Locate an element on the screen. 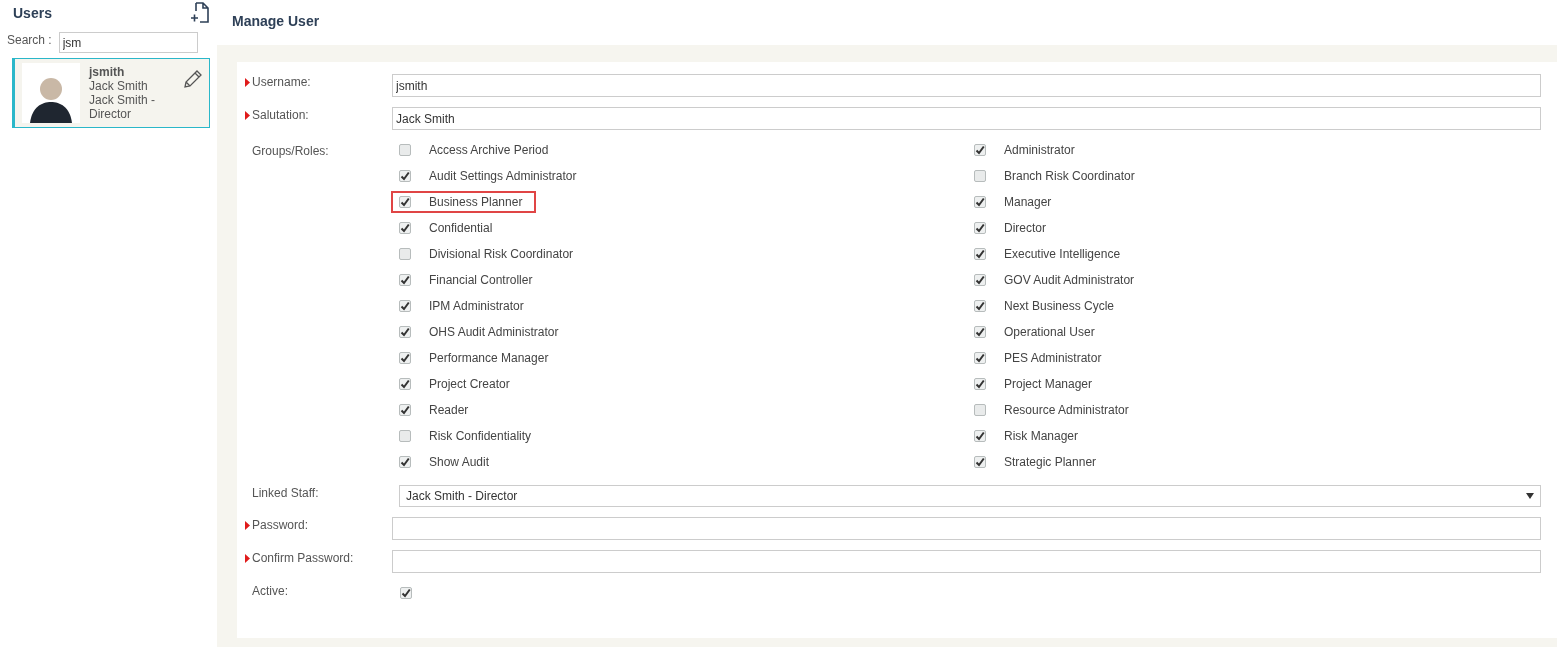 This screenshot has width=1557, height=647. field-label: Confirm Password: is located at coordinates (303, 558).